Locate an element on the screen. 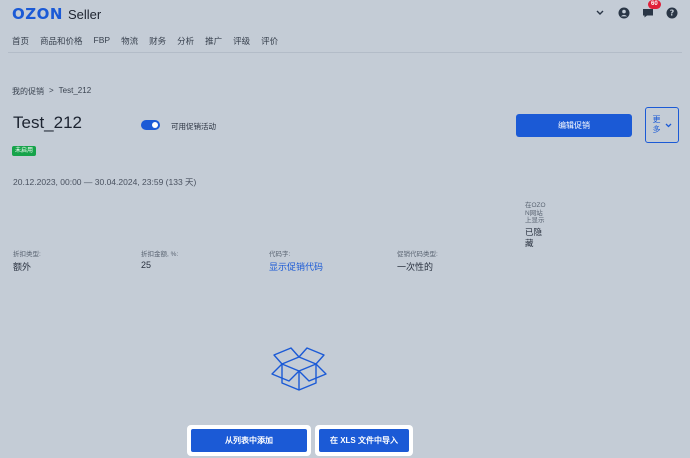 The width and height of the screenshot is (690, 458). status-badge: 未启用 is located at coordinates (24, 151).